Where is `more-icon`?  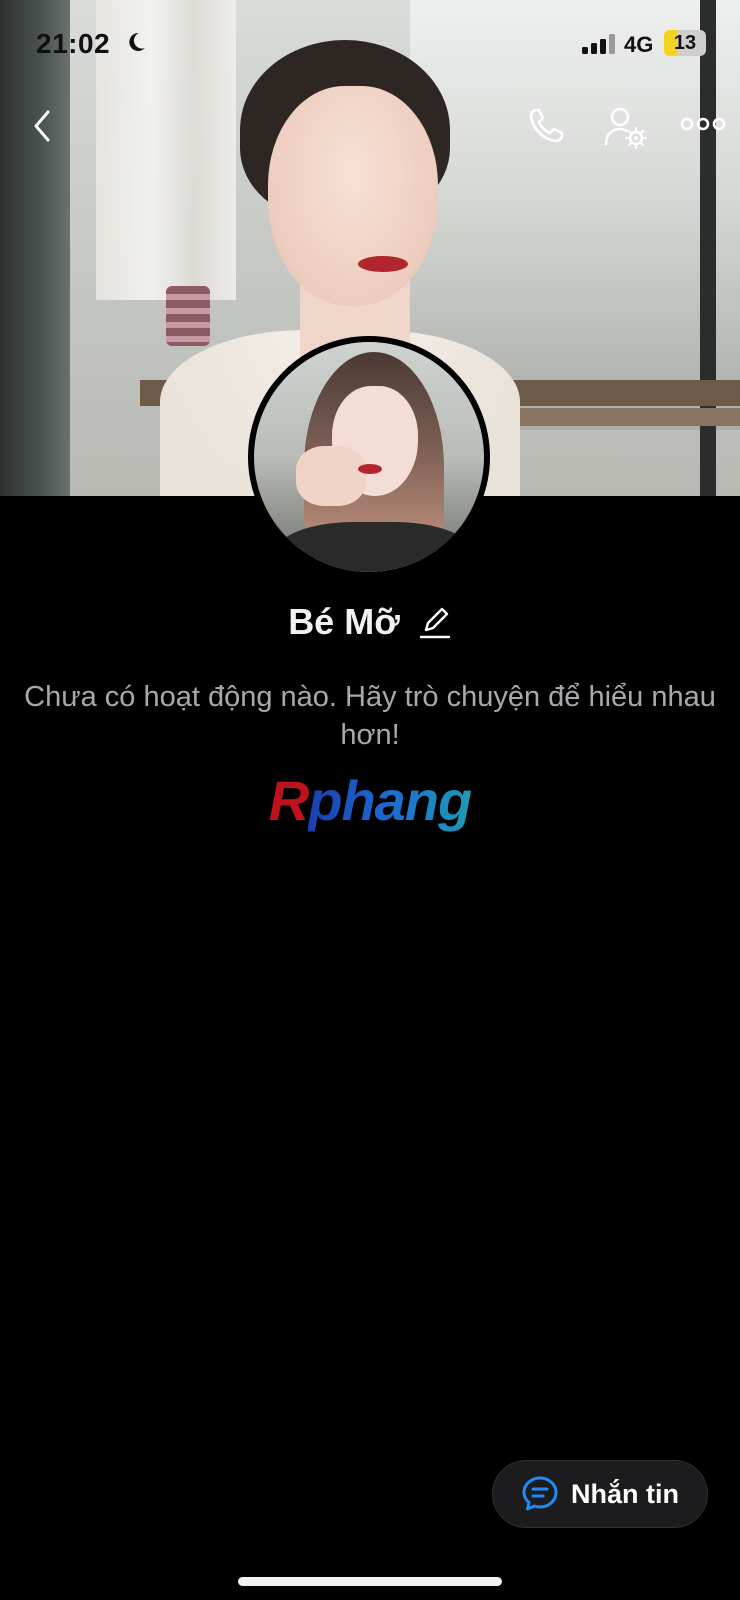 more-icon is located at coordinates (703, 124).